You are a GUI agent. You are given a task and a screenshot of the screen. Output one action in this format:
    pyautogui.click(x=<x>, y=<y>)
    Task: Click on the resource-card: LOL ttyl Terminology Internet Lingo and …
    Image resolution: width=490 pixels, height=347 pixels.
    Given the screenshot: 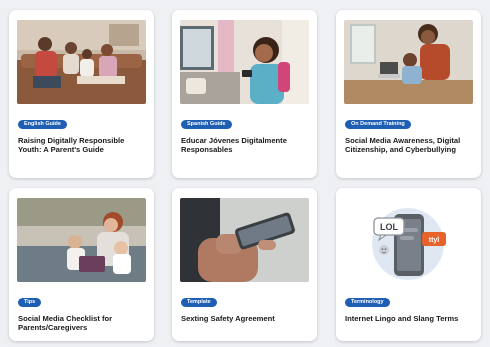 What is the action you would take?
    pyautogui.click(x=408, y=264)
    